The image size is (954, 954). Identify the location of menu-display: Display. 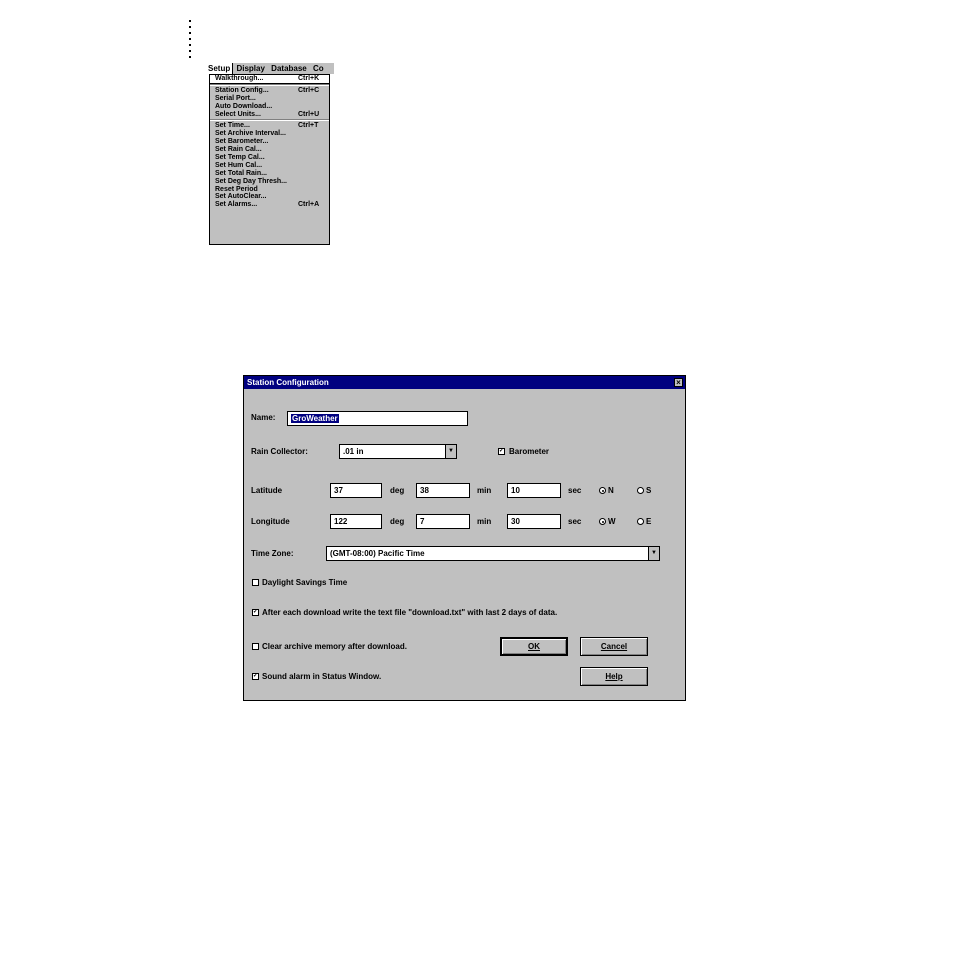
(250, 68).